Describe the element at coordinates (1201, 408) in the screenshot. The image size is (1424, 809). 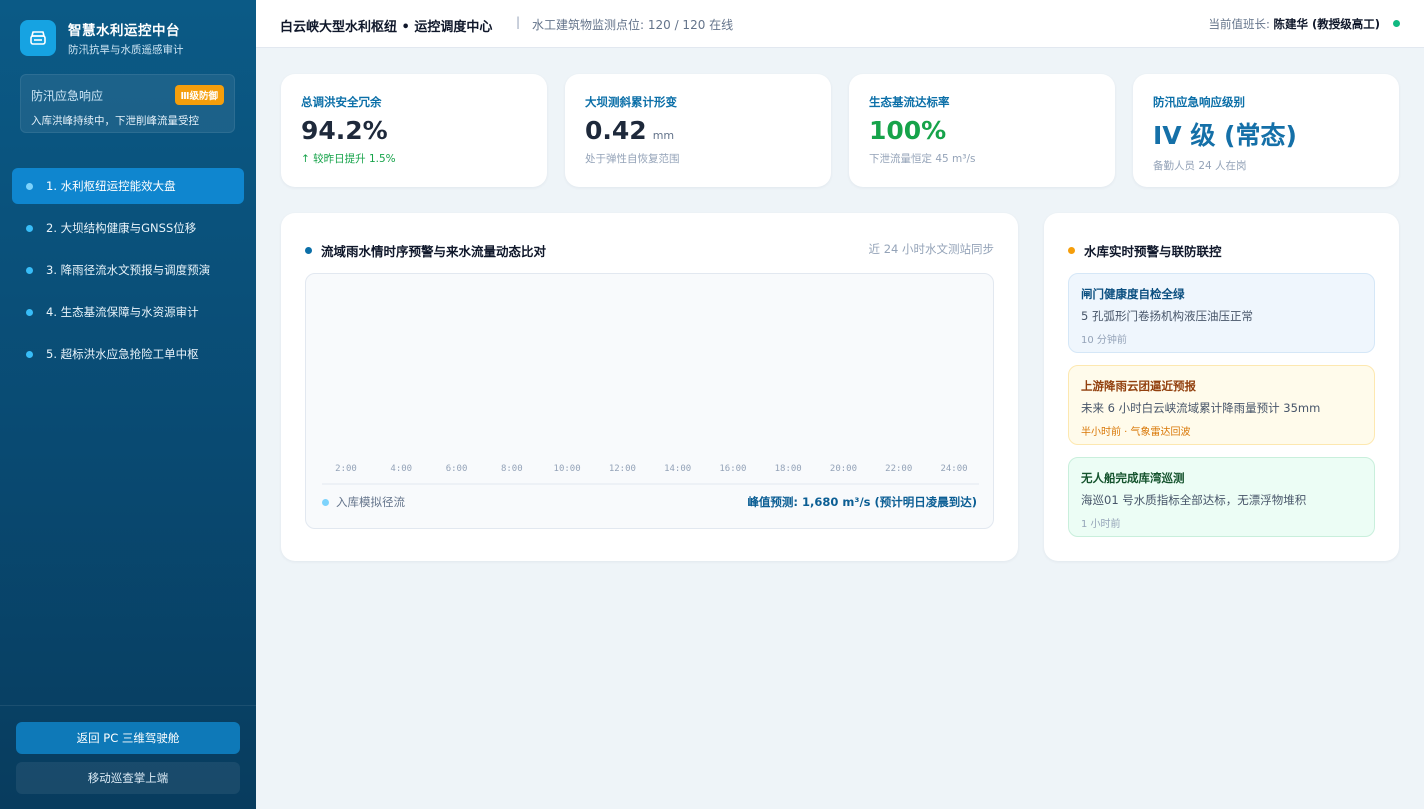
I see `alert-description: 未来 6 小时白云峡流域累计降雨量预计 35mm` at that location.